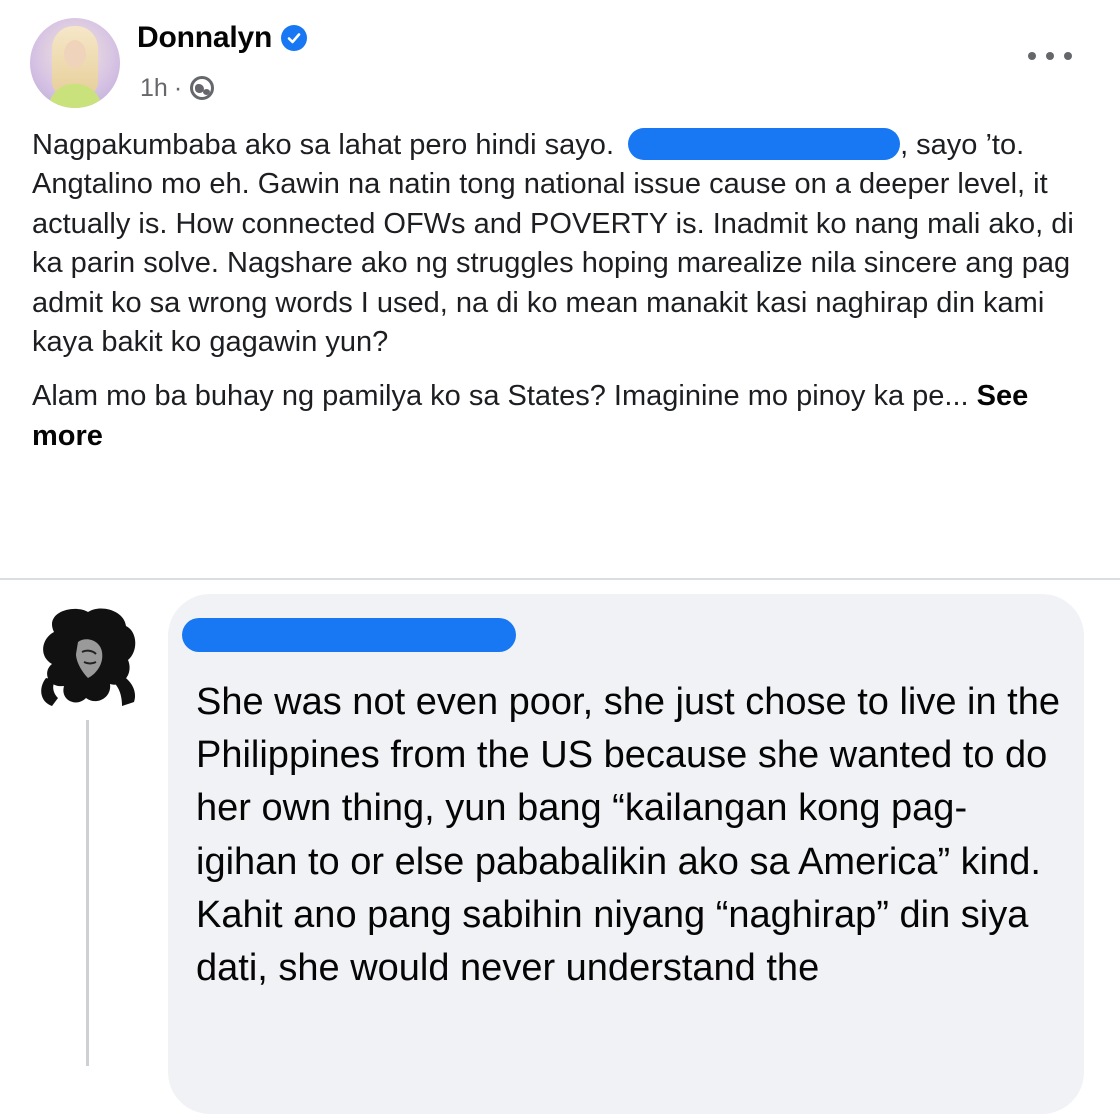 The image size is (1120, 1114). I want to click on commenter-portrait-icon, so click(88, 657).